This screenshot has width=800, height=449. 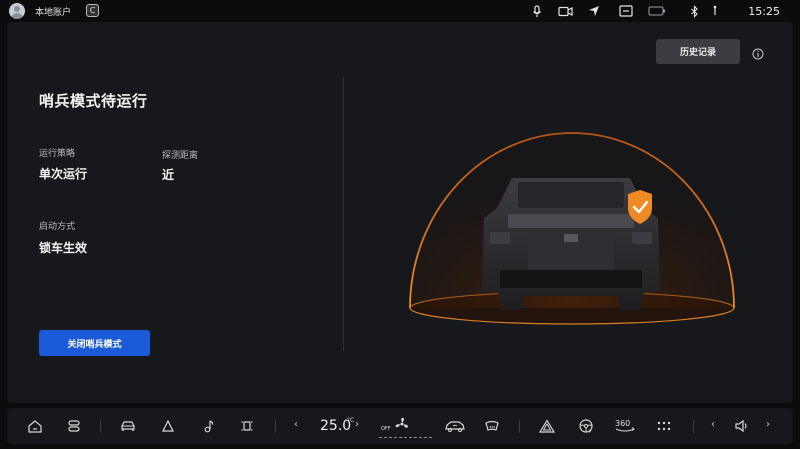 What do you see at coordinates (351, 420) in the screenshot?
I see `temperature-unit: °C` at bounding box center [351, 420].